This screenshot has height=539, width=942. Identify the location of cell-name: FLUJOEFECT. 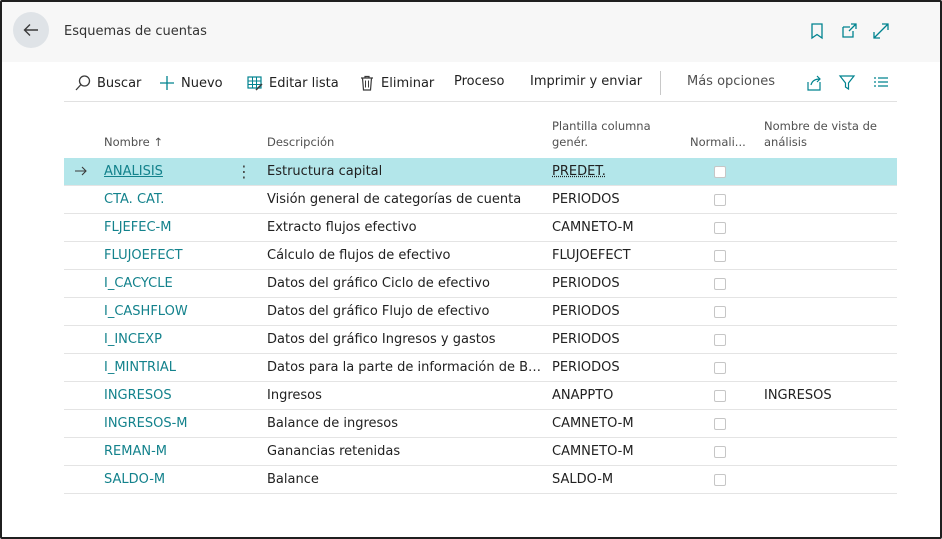
(143, 255).